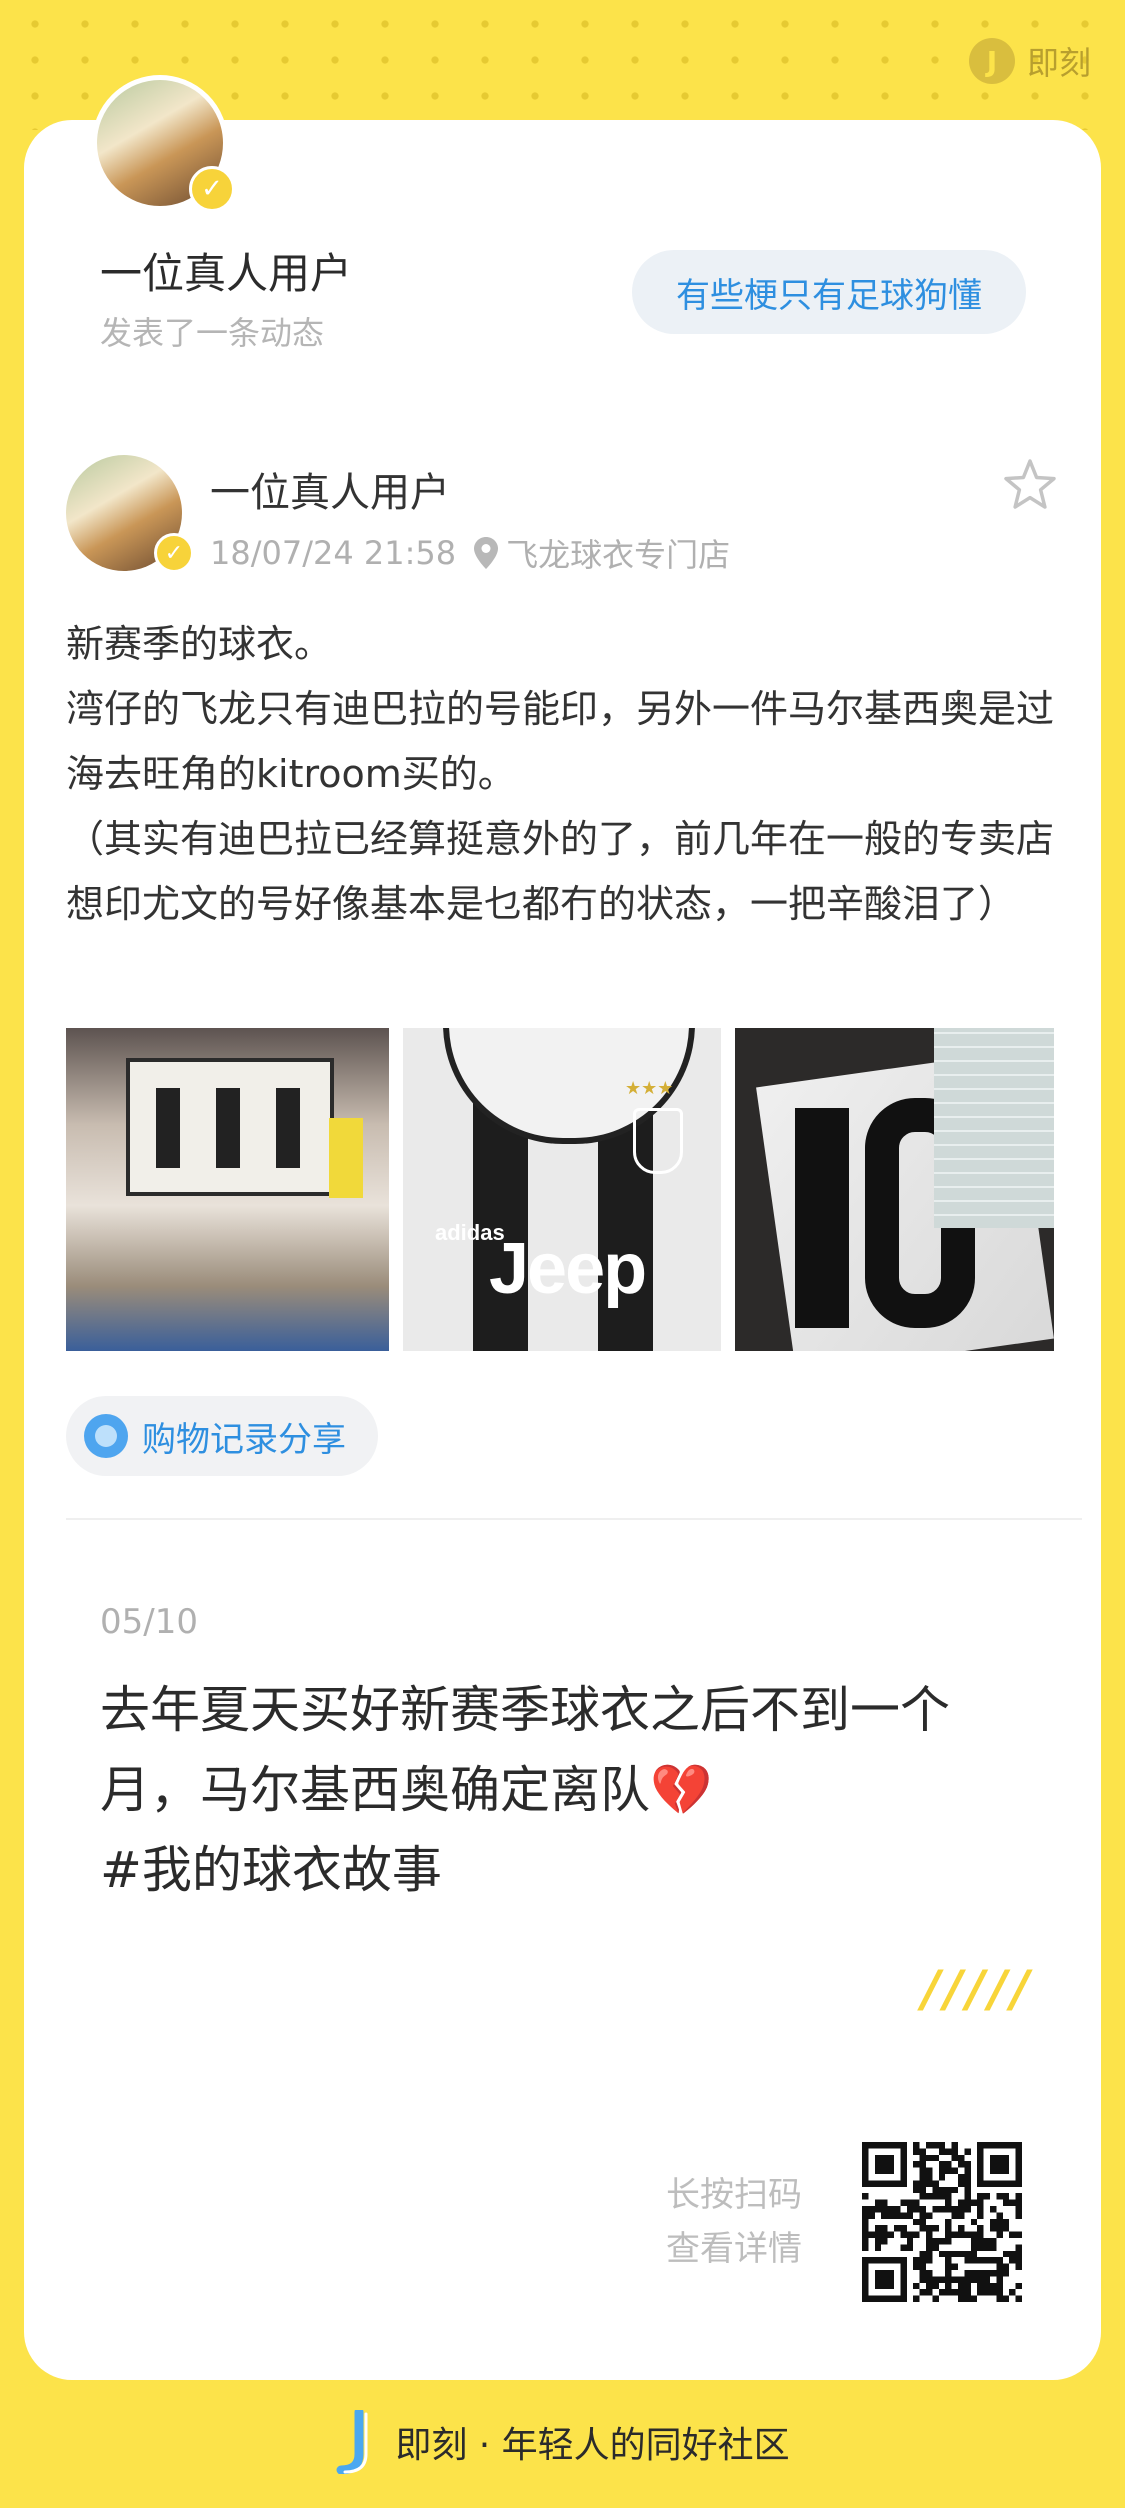 This screenshot has height=2508, width=1125. I want to click on photo-grid: ★★★ adidas Jeep, so click(560, 1189).